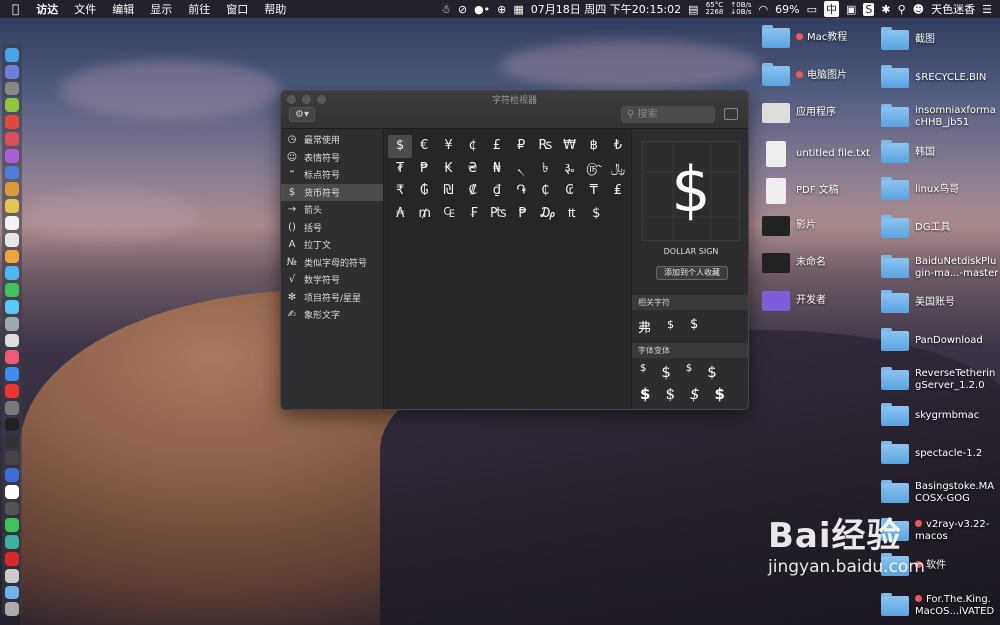 The width and height of the screenshot is (1000, 625). What do you see at coordinates (930, 414) in the screenshot?
I see `desktop-item: skygrmbmac` at bounding box center [930, 414].